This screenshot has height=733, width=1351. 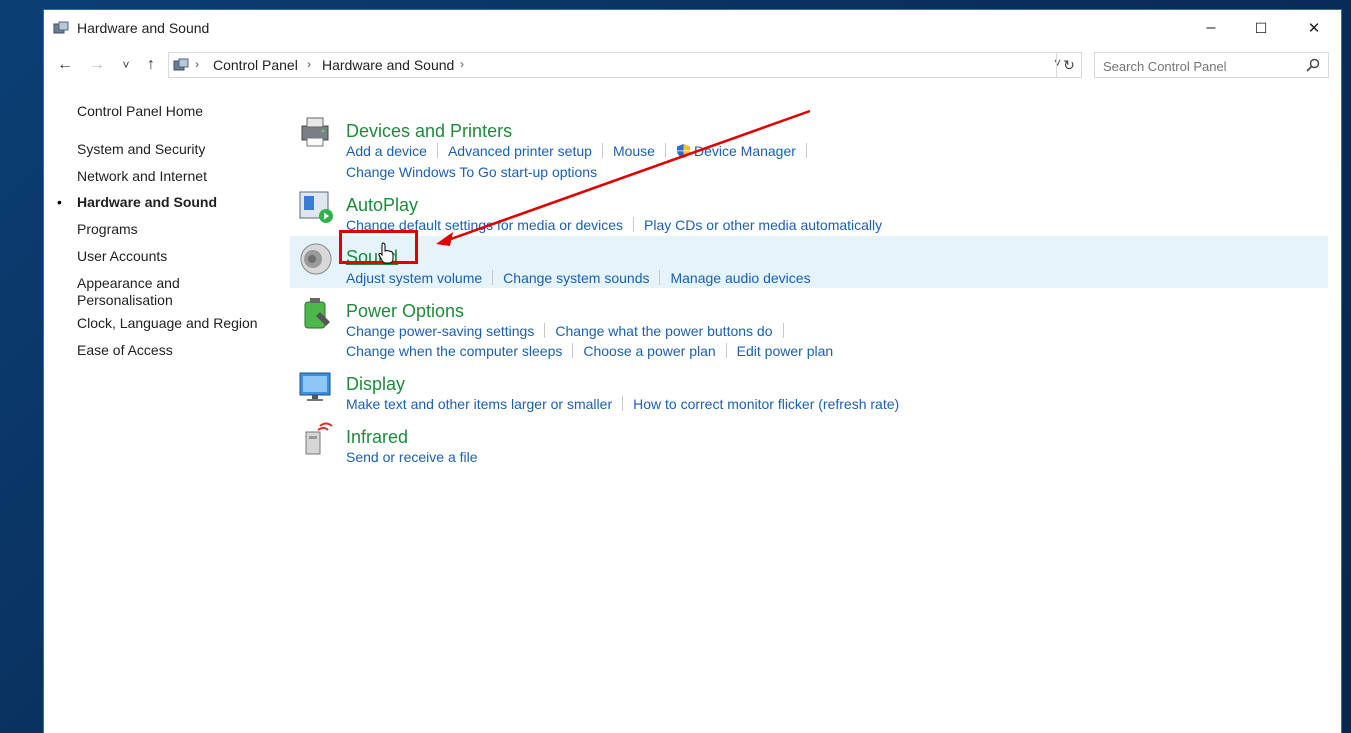 What do you see at coordinates (785, 351) in the screenshot?
I see `link-edit-power-plan: Edit power plan` at bounding box center [785, 351].